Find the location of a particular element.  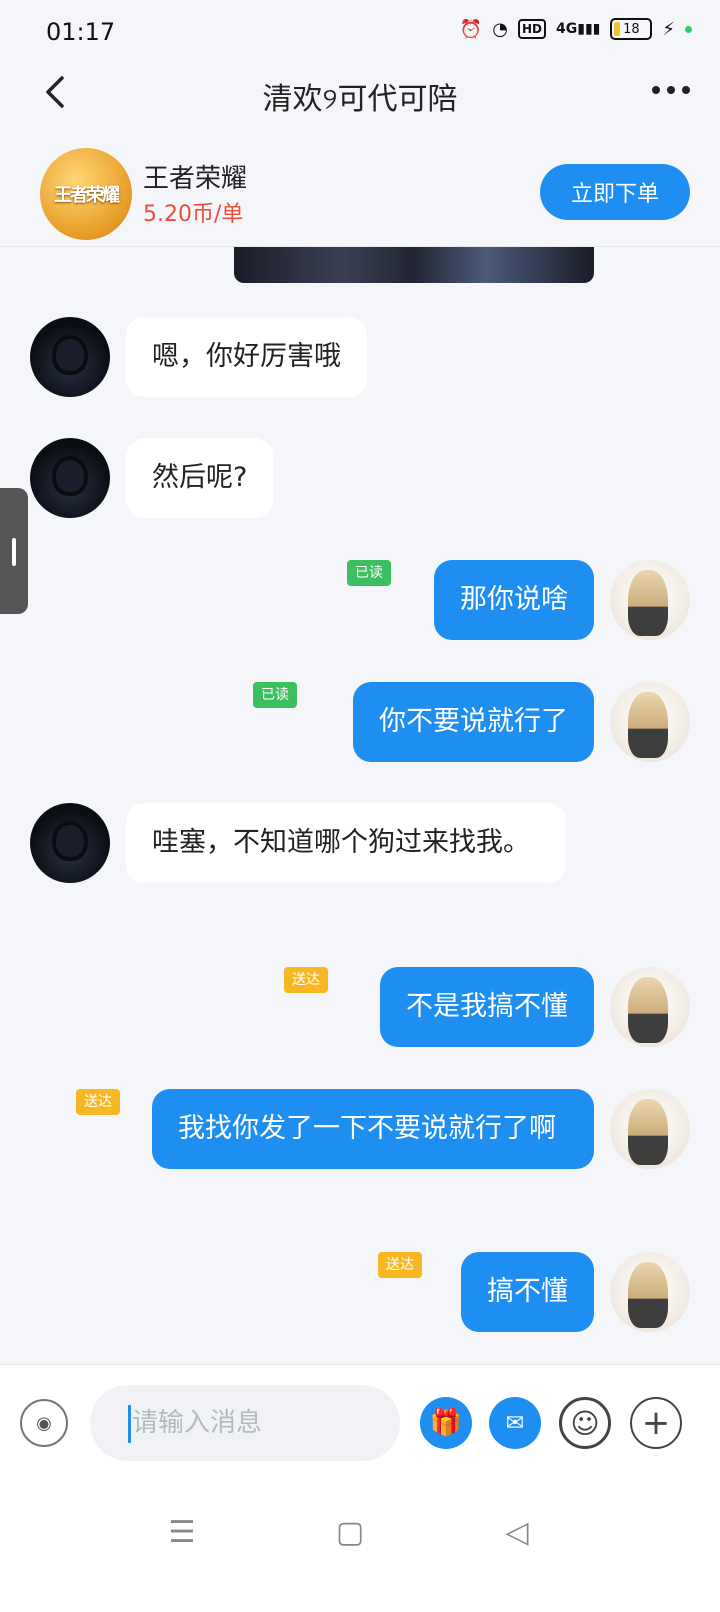

game-name: 王者荣耀 is located at coordinates (195, 179).